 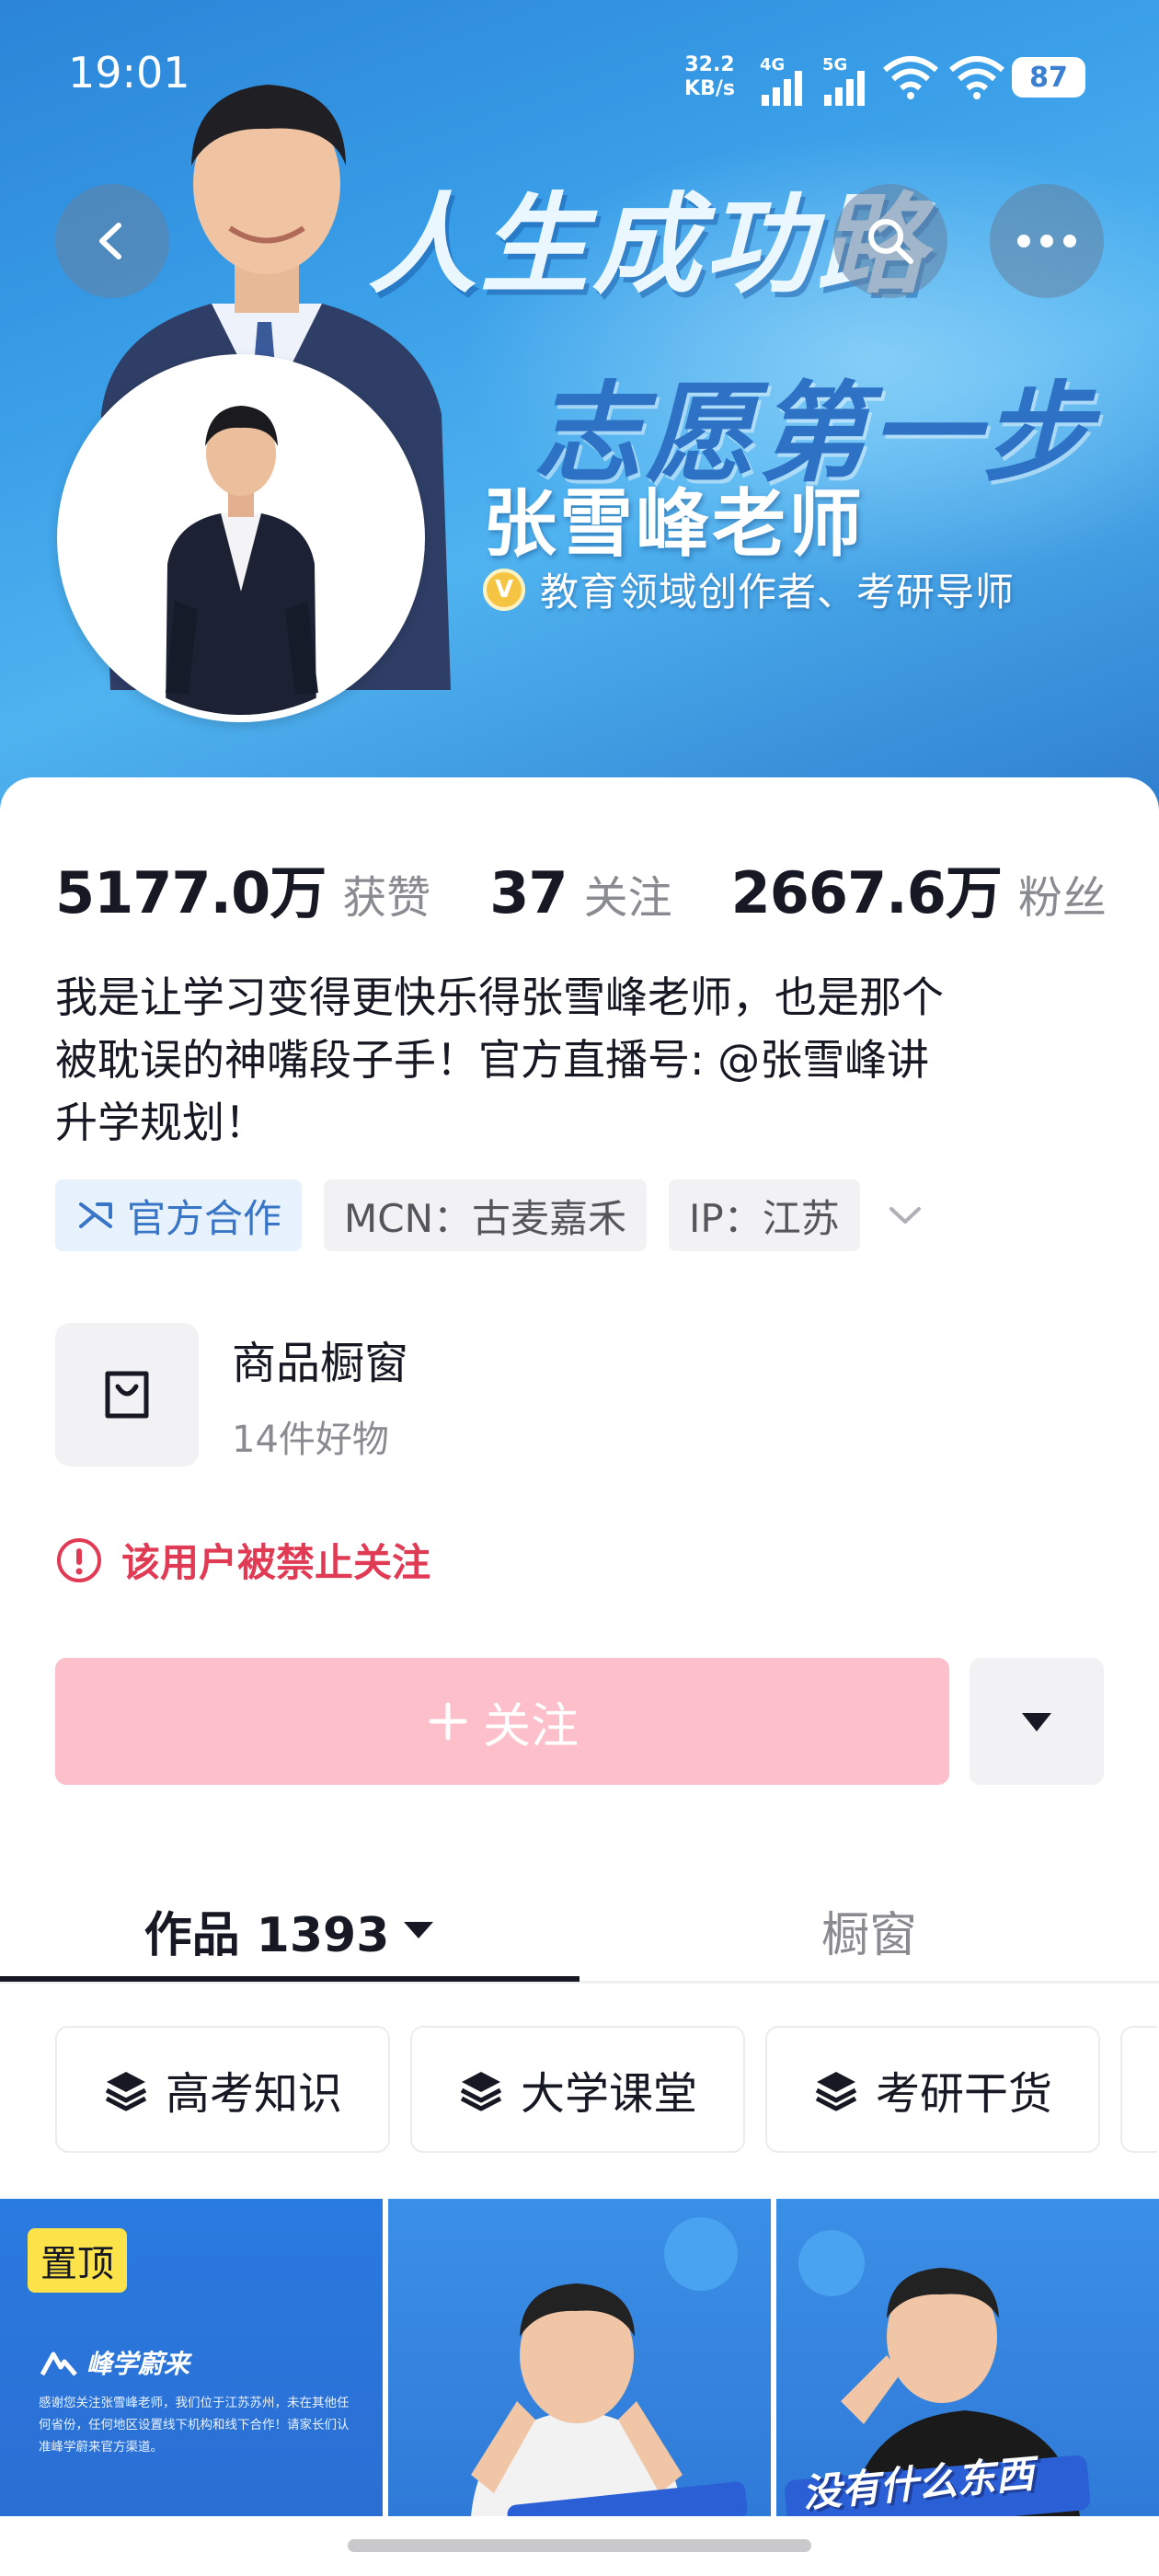 I want to click on official-cooperation-tag: 官方合作, so click(x=179, y=1215).